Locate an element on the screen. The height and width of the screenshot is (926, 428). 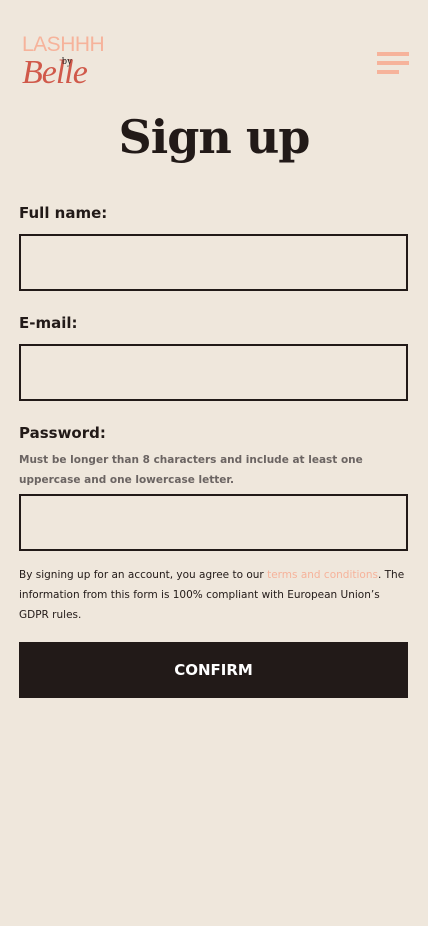
hamburger-menu-icon is located at coordinates (393, 63).